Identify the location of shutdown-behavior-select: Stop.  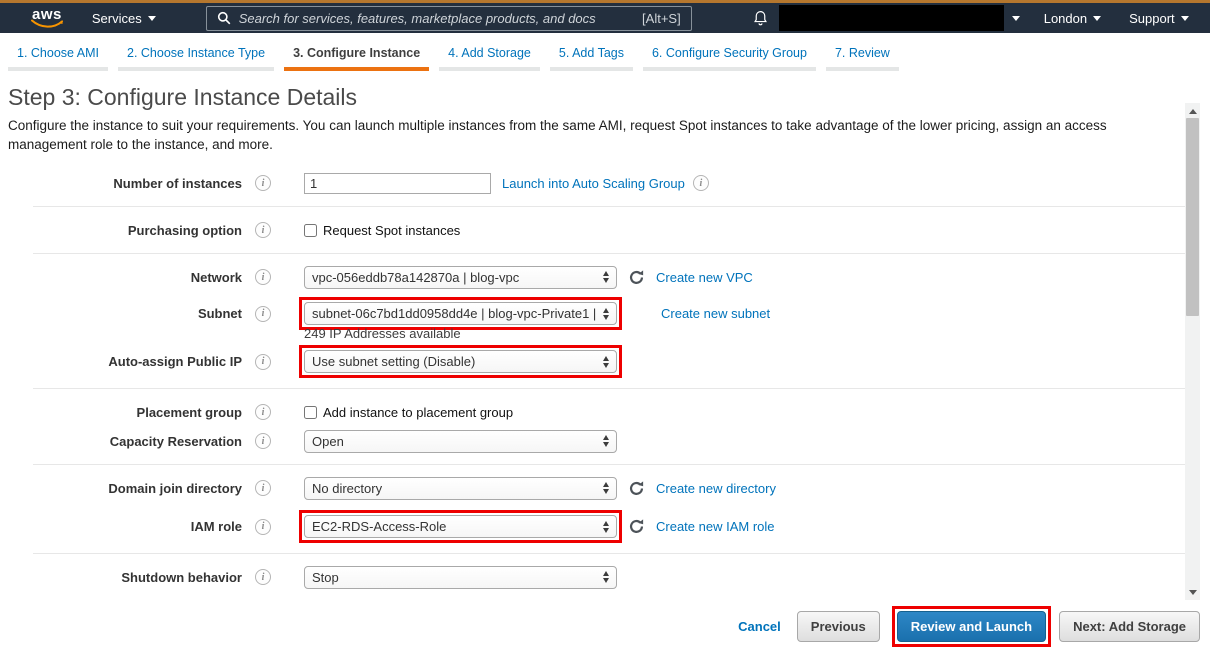
(460, 577).